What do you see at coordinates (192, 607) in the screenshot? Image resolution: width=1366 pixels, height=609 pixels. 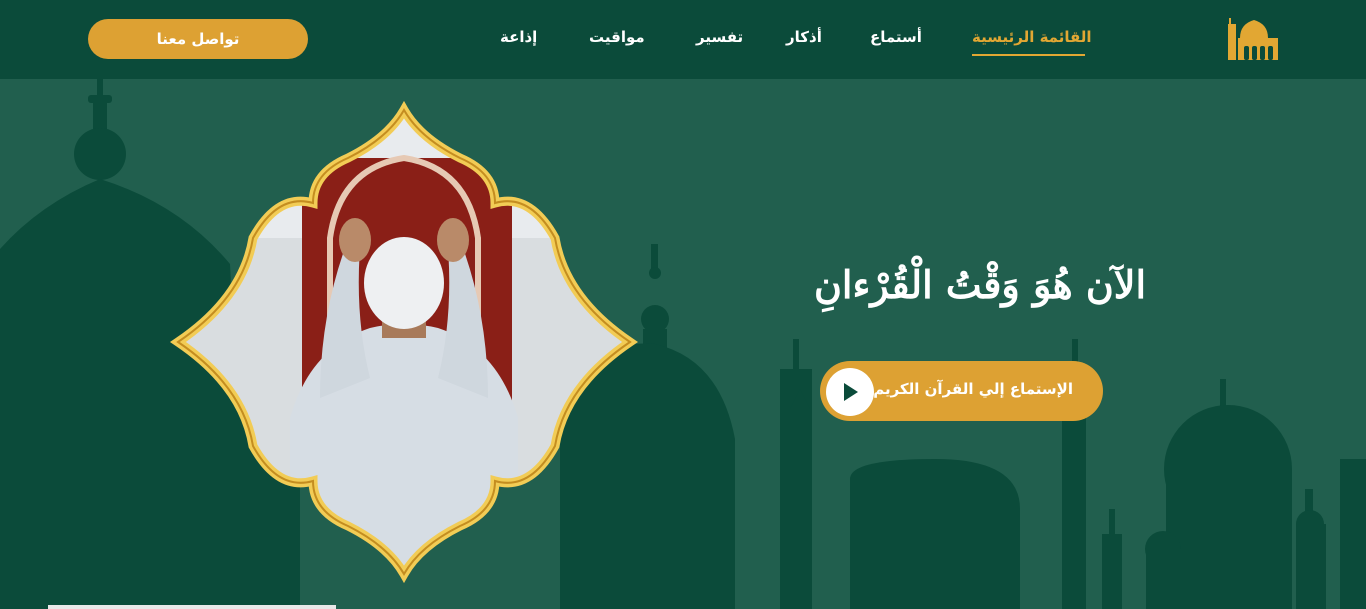 I see `bottom-progress-strip` at bounding box center [192, 607].